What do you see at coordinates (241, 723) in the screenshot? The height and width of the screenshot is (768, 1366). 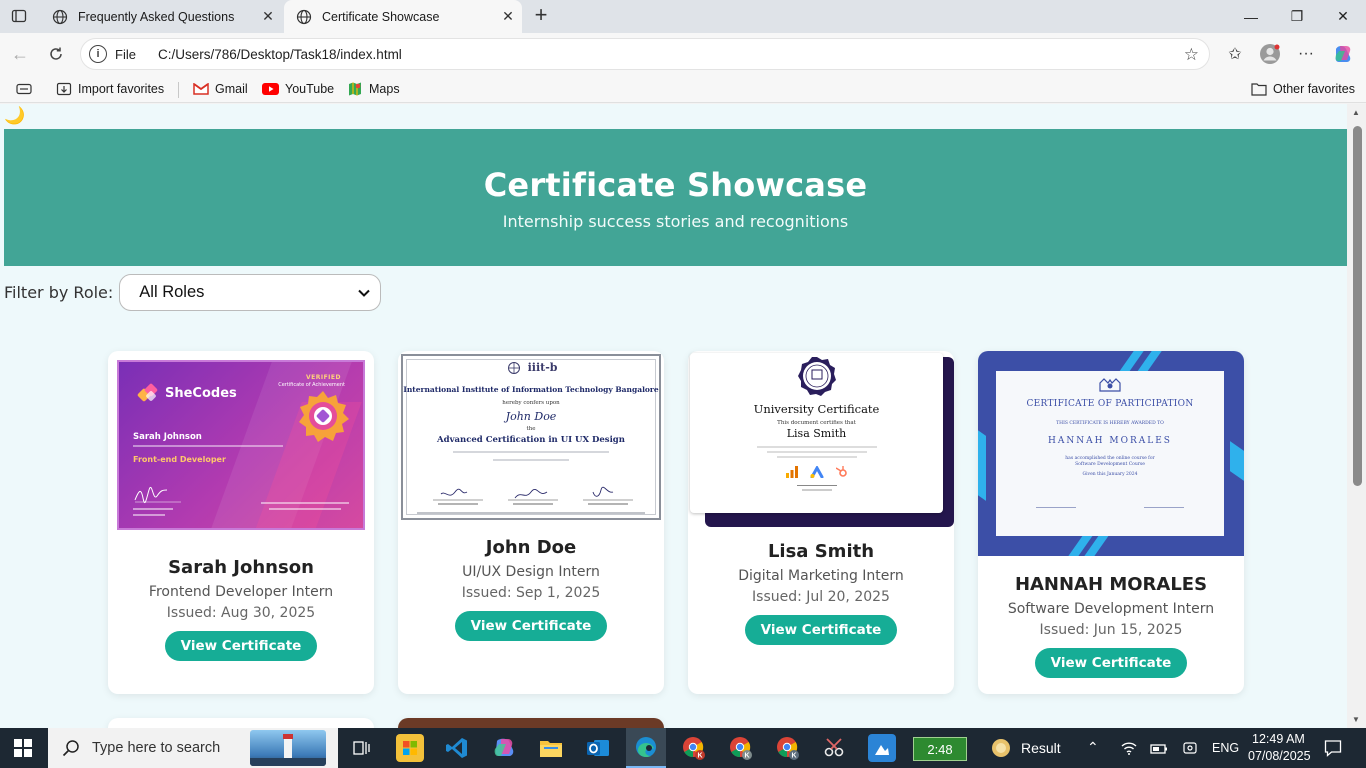 I see `certificate-card` at bounding box center [241, 723].